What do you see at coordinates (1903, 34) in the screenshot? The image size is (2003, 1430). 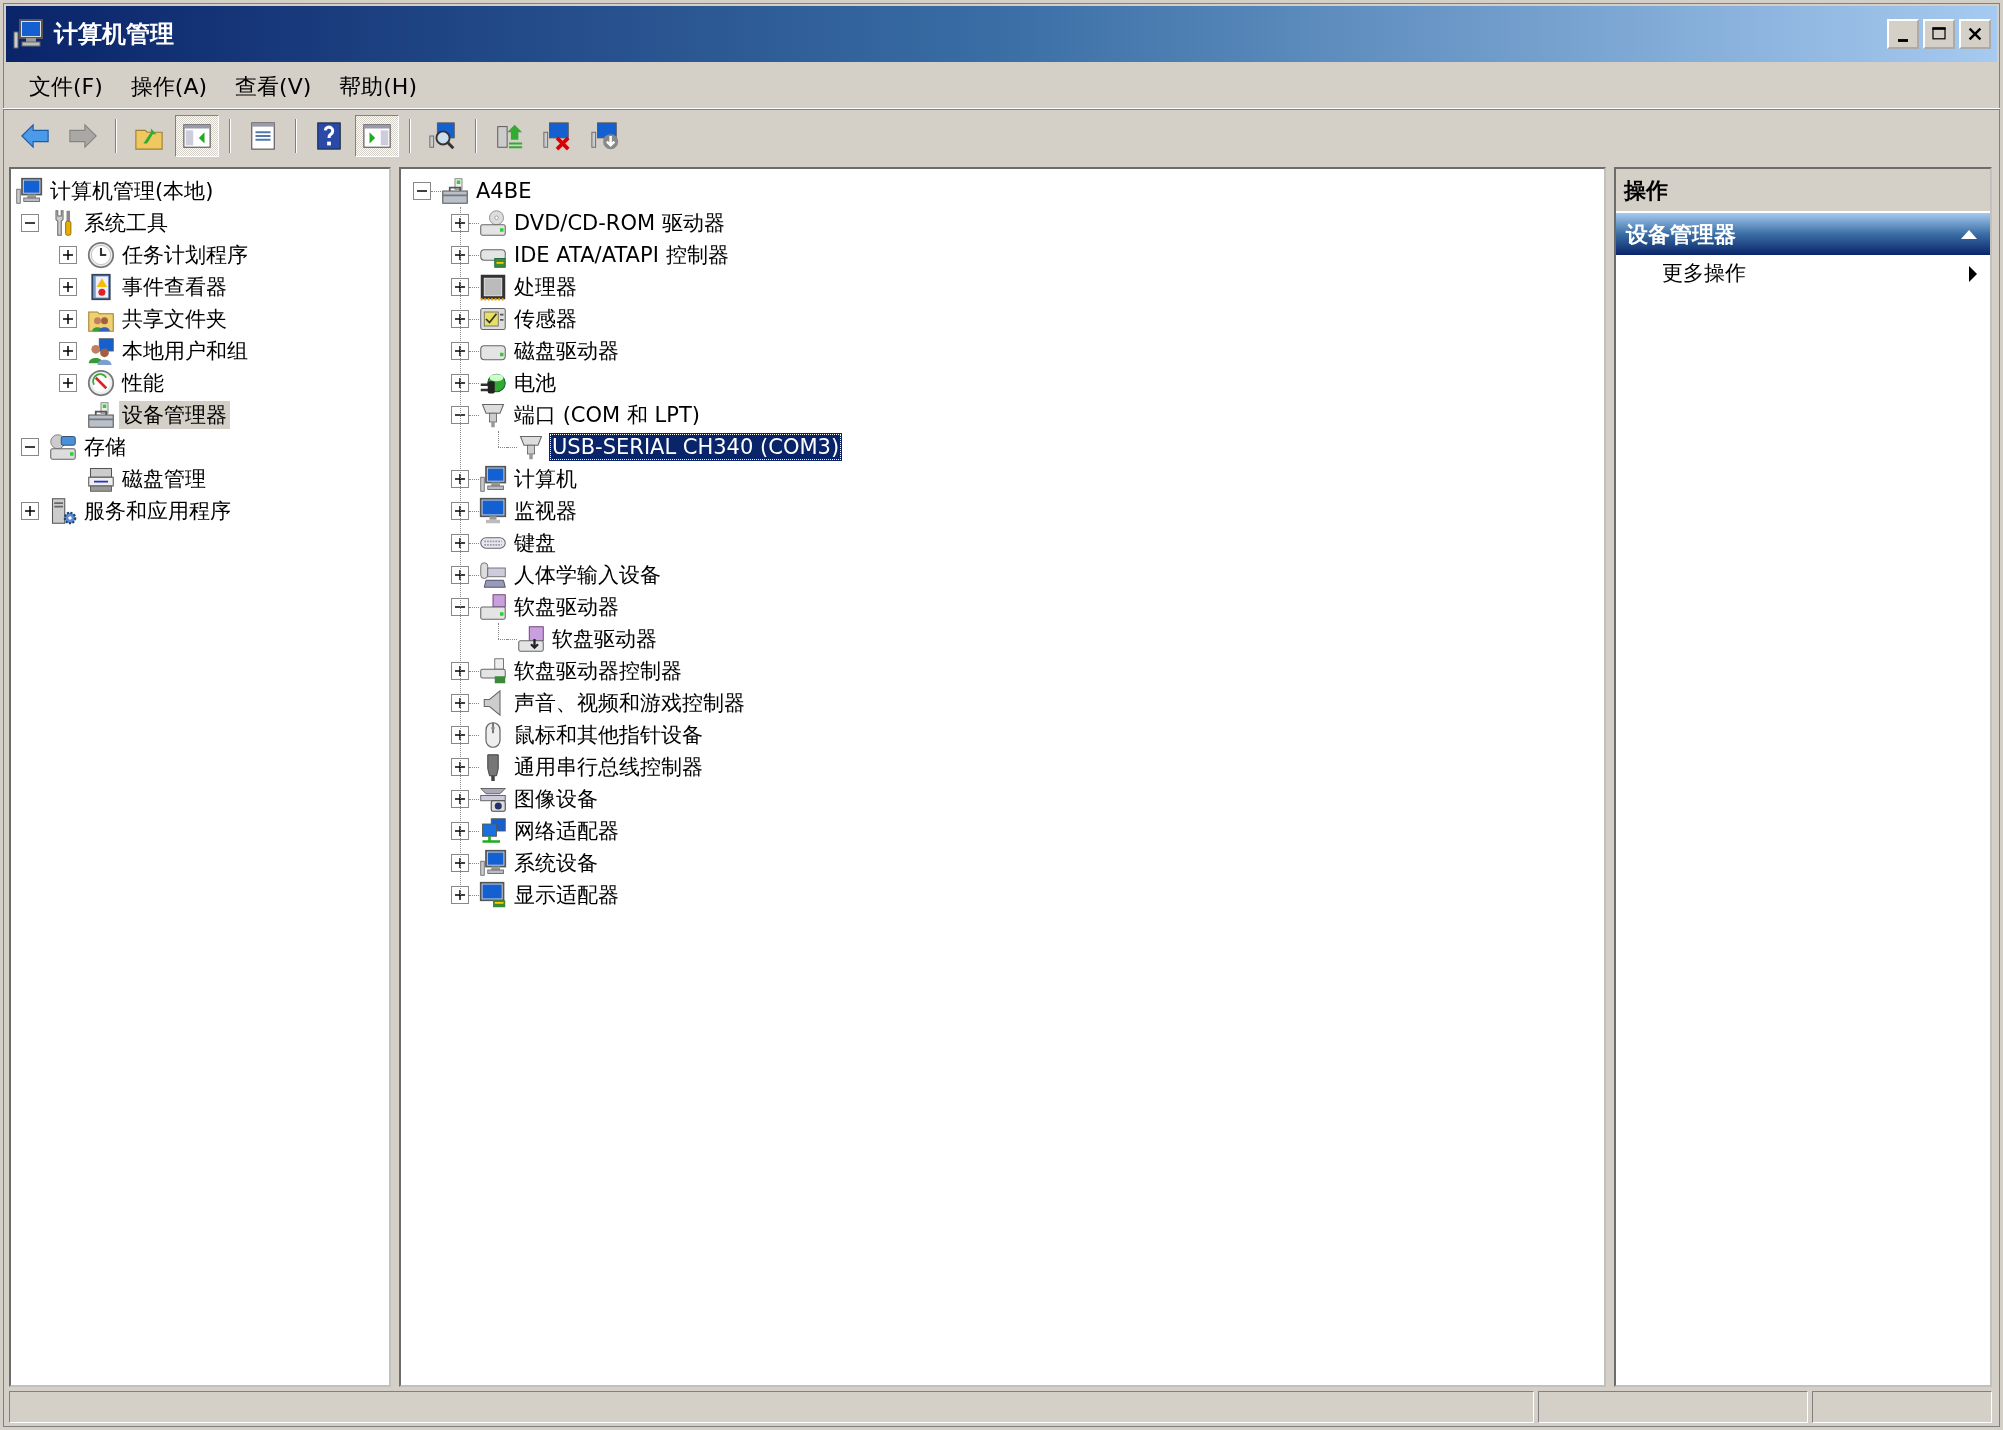 I see `minimize-button` at bounding box center [1903, 34].